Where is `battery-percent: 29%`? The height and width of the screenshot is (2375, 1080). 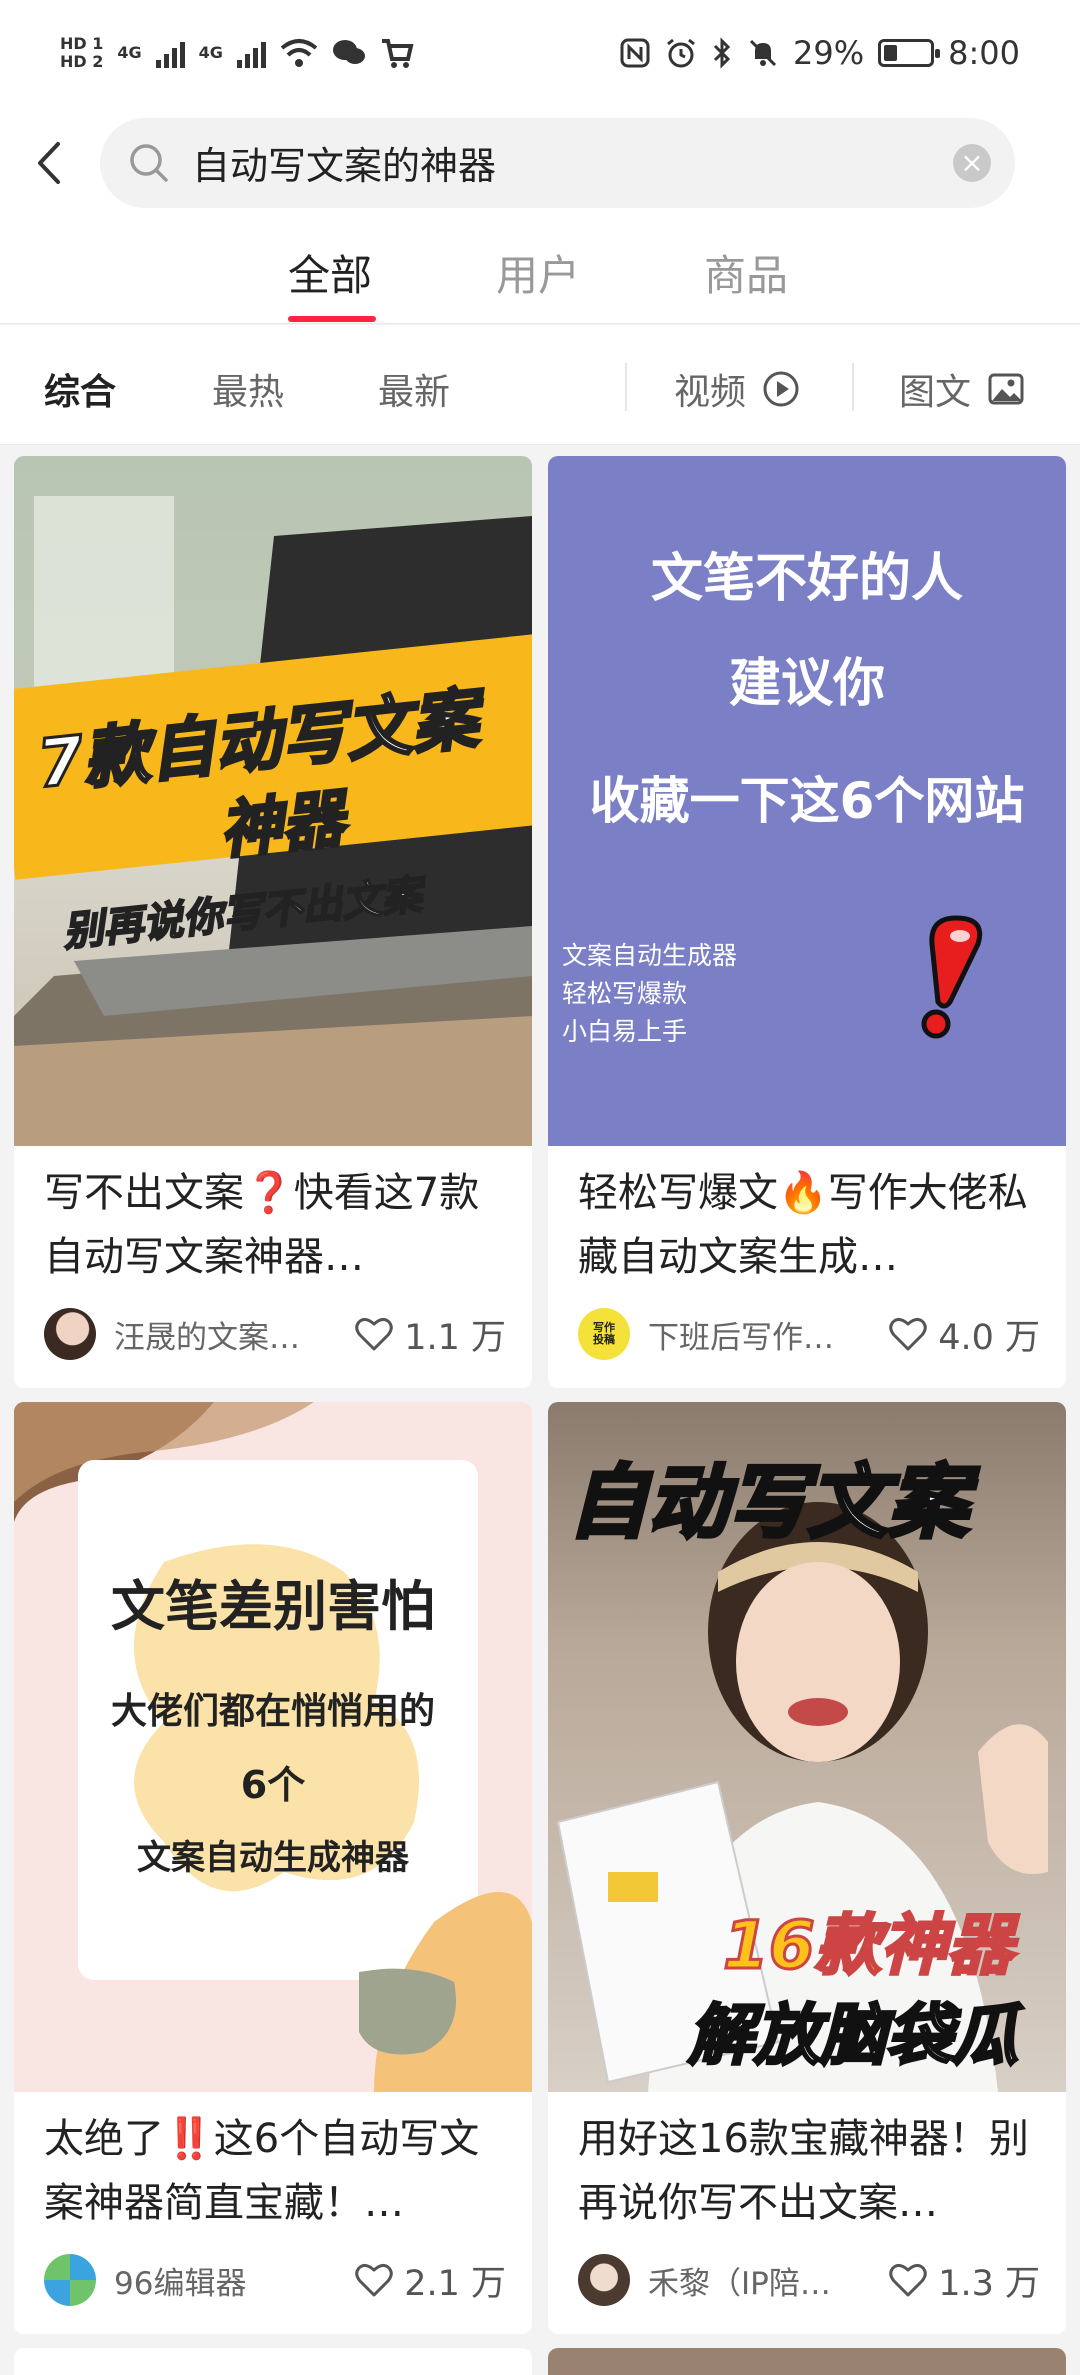 battery-percent: 29% is located at coordinates (829, 52).